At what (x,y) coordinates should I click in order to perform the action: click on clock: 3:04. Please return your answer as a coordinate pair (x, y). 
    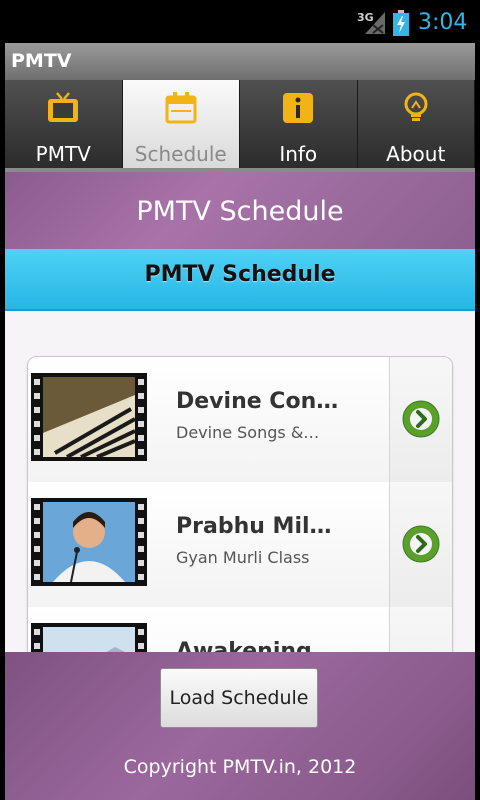
    Looking at the image, I should click on (443, 22).